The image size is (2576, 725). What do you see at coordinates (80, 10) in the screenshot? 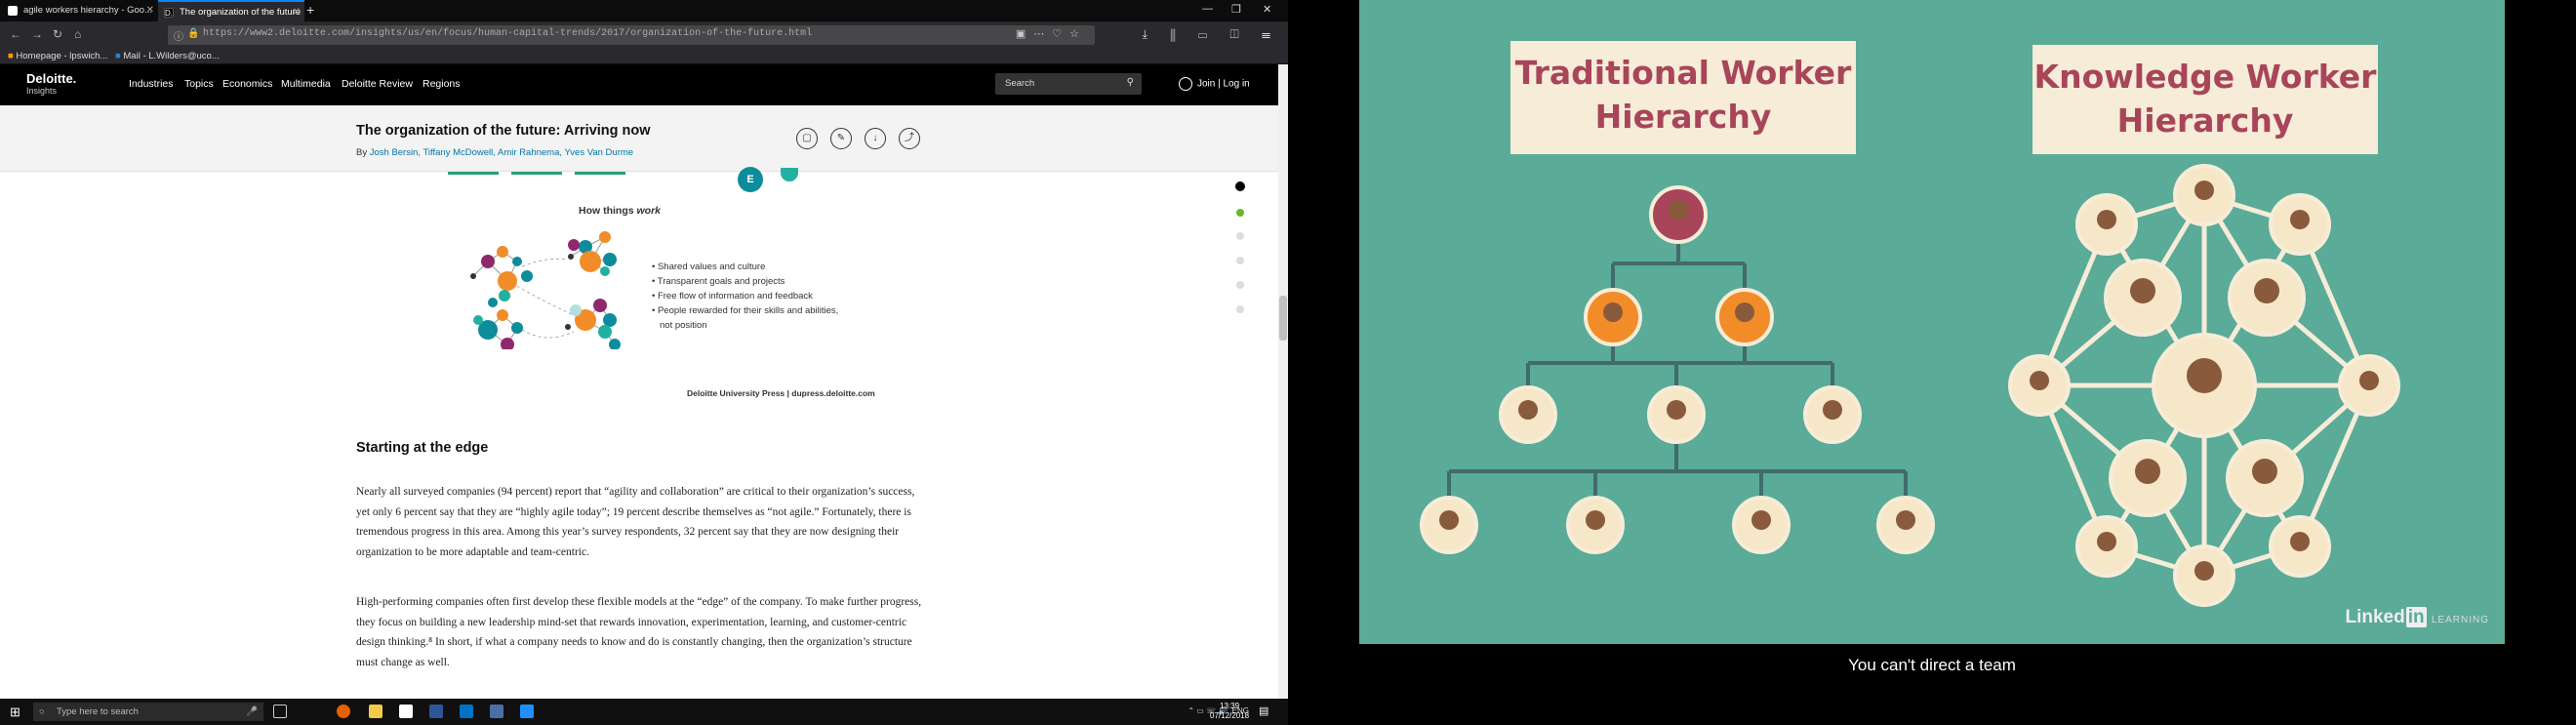
I see `tab-google-search: agile workers hierarchy - Goo... ✕` at bounding box center [80, 10].